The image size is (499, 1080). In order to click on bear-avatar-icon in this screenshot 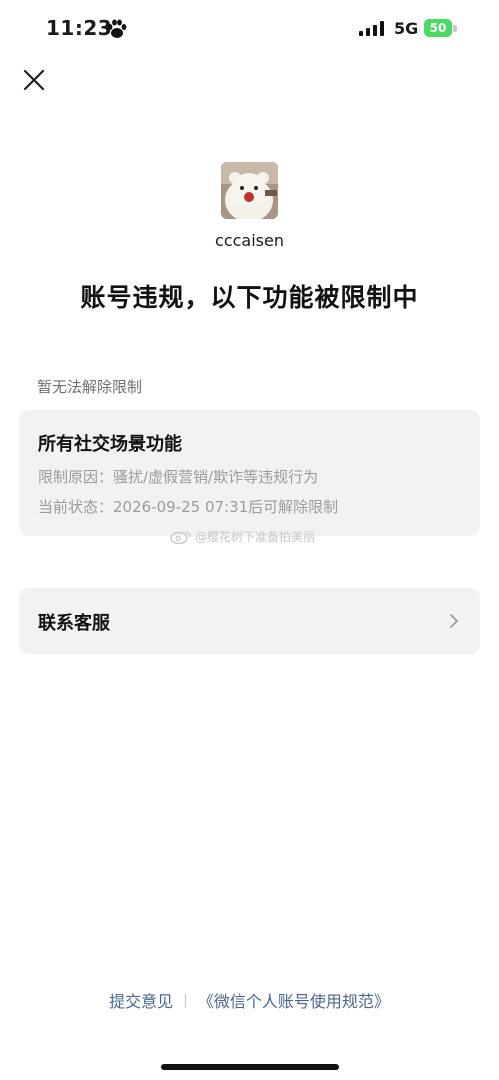, I will do `click(249, 190)`.